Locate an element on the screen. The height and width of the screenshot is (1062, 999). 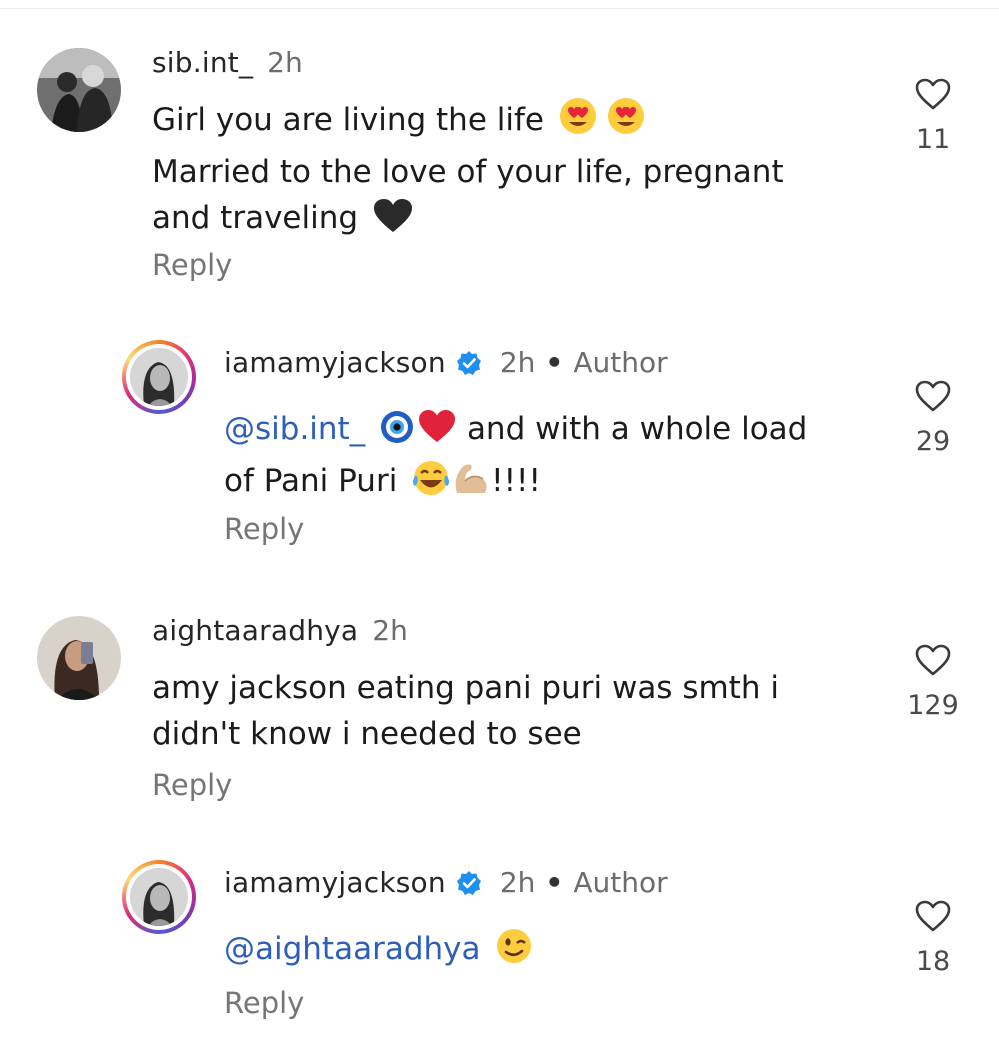
comment-line: Girl you are living the life is located at coordinates (468, 122).